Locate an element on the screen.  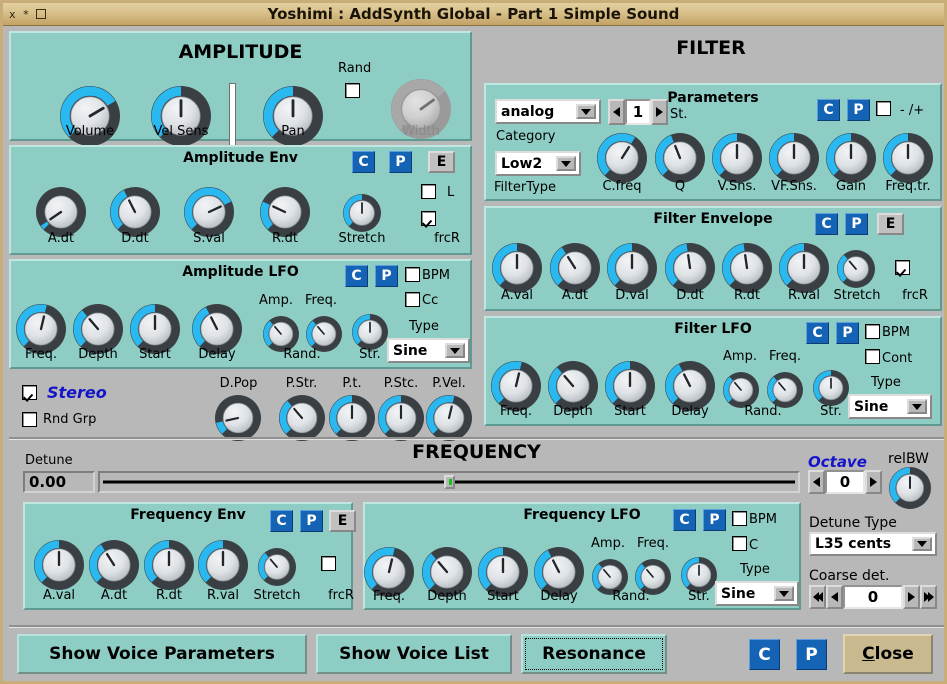
amplitude-env-paste-button: P is located at coordinates (400, 162).